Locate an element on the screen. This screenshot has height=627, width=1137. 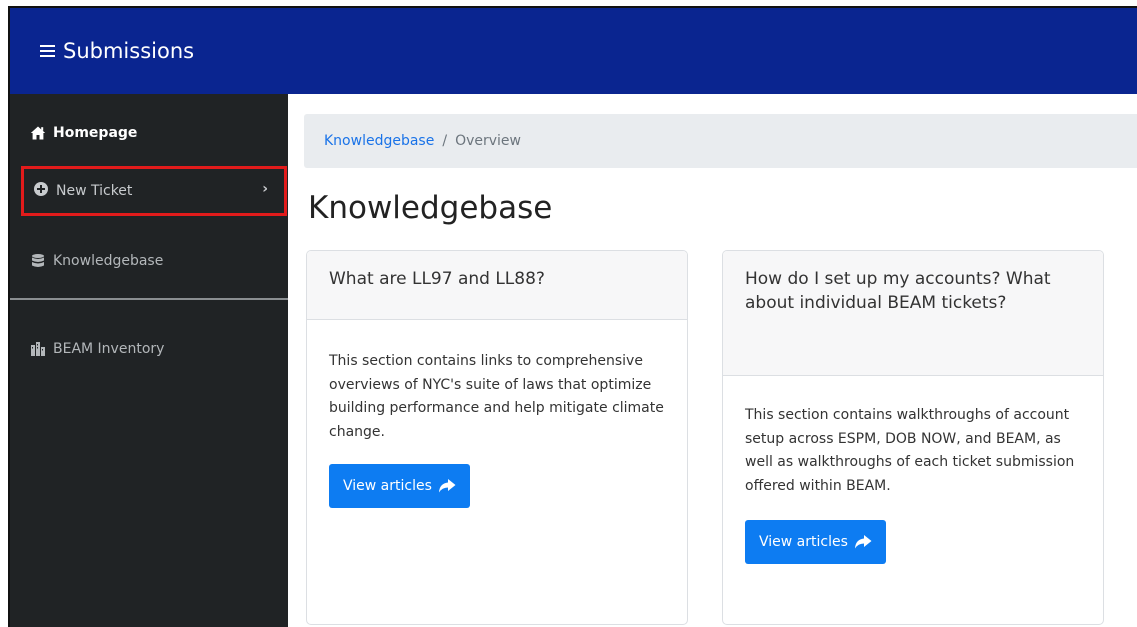
hamburger-icon is located at coordinates (47, 51).